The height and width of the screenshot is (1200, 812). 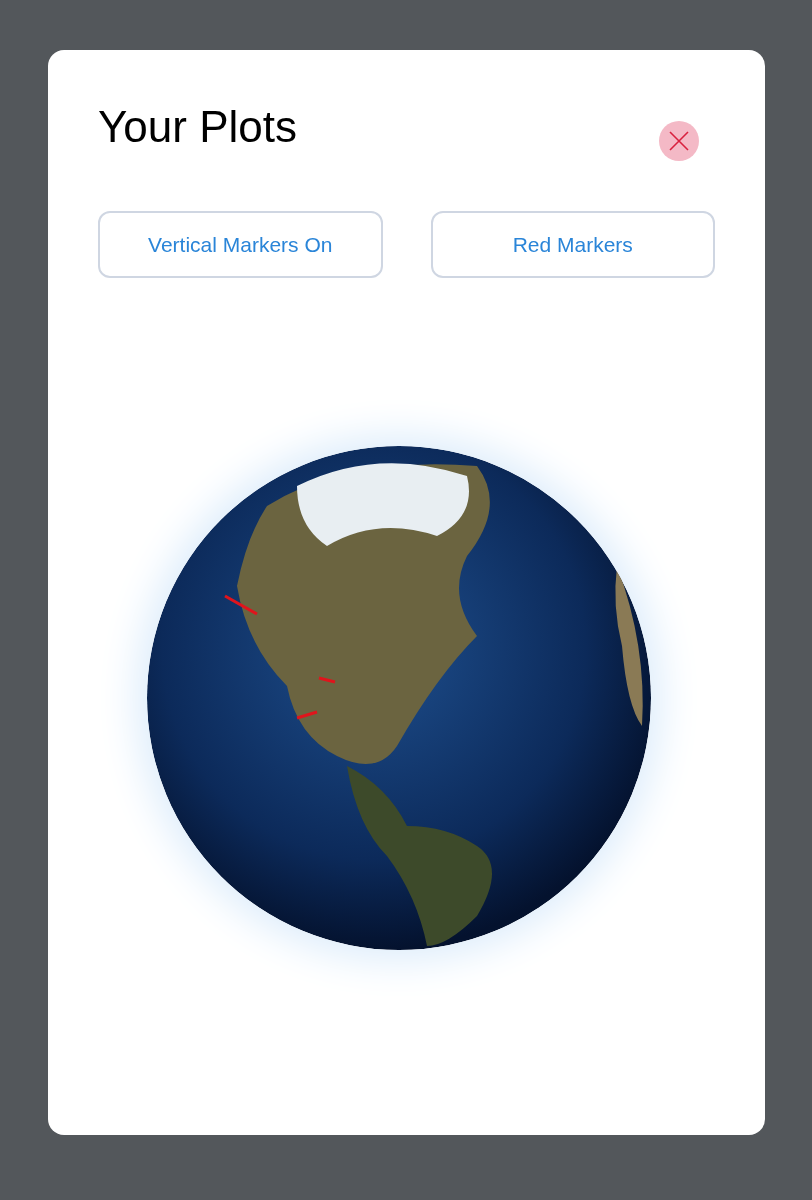 I want to click on dialog-title: Your Plots, so click(x=197, y=127).